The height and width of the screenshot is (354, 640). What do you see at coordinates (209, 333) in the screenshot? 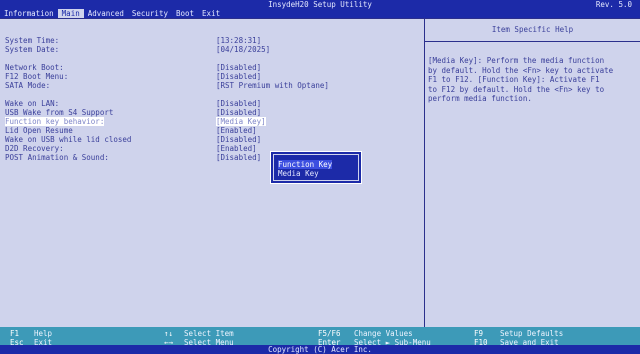
I see `legend-desc: Select Item` at bounding box center [209, 333].